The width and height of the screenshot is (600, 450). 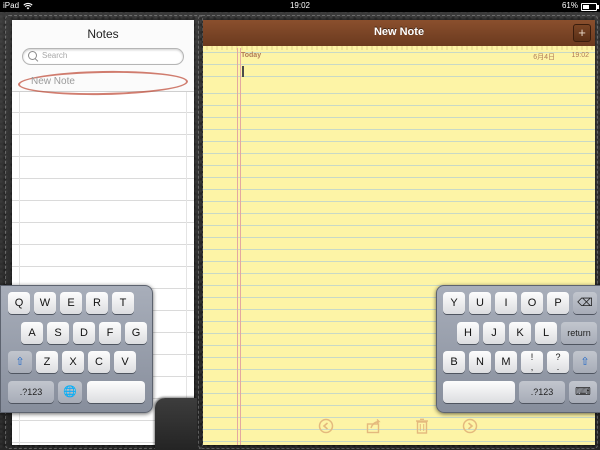 I want to click on trash-icon, so click(x=422, y=426).